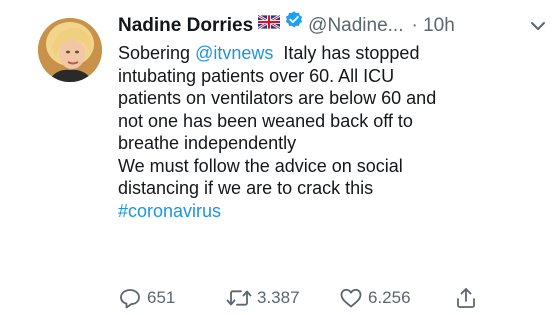  I want to click on reply-icon, so click(130, 299).